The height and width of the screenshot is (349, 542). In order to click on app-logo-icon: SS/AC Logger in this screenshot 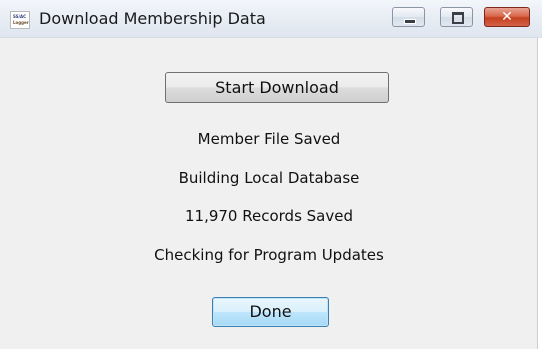, I will do `click(20, 20)`.